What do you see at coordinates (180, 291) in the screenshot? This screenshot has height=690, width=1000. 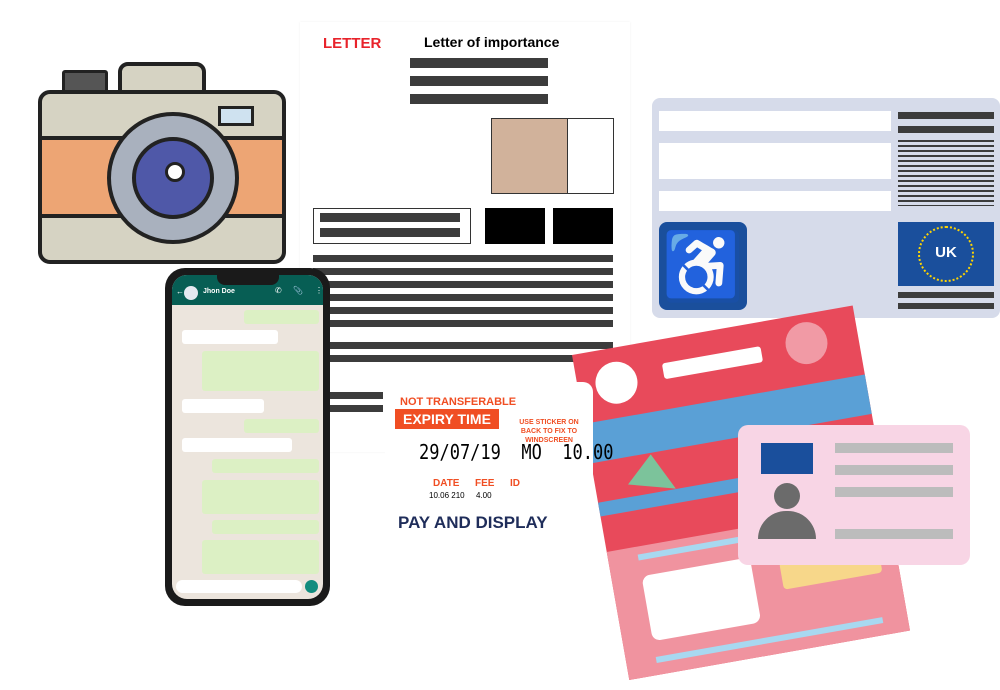 I see `back-arrow-icon: ←` at bounding box center [180, 291].